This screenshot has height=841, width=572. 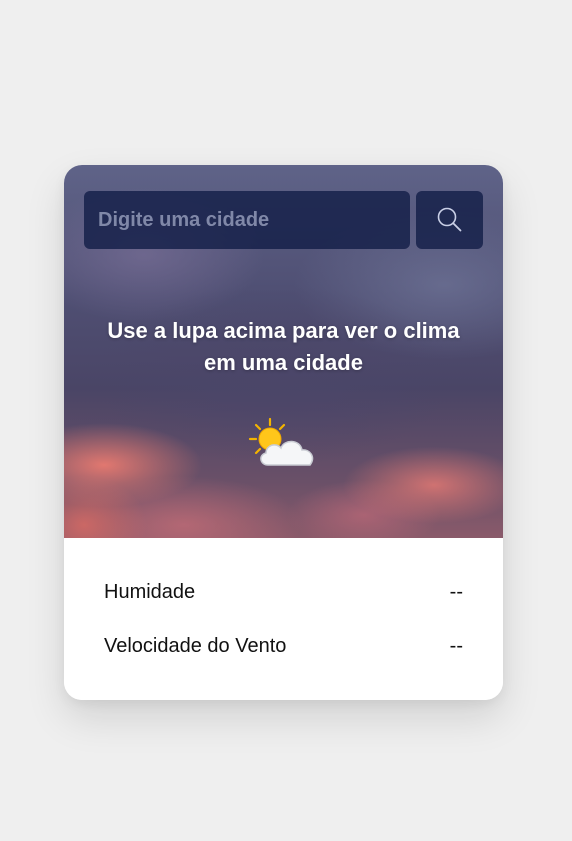 What do you see at coordinates (283, 619) in the screenshot?
I see `weather-details: Humidade -- Velocidade do Vento --` at bounding box center [283, 619].